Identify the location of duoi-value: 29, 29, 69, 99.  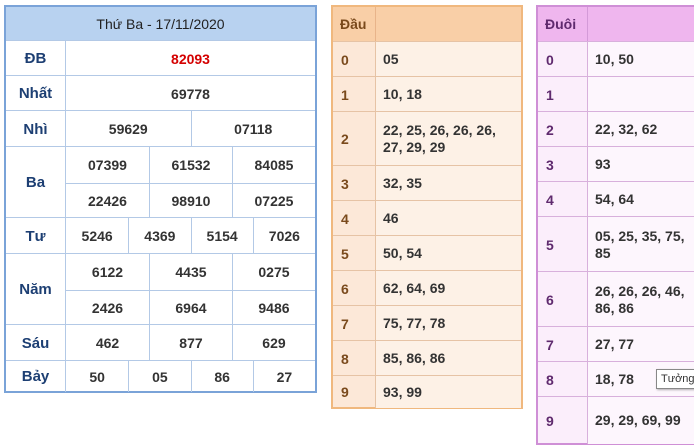
(641, 420).